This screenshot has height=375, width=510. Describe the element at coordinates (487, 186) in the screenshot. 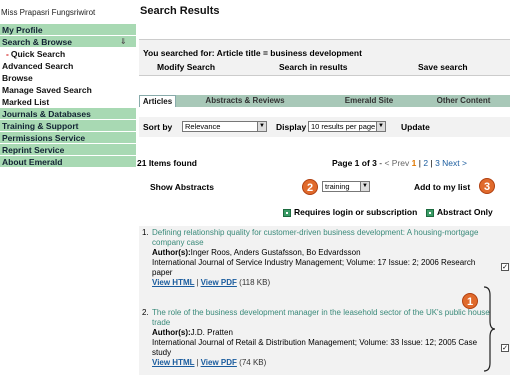

I see `callout-badge-3: 3` at that location.